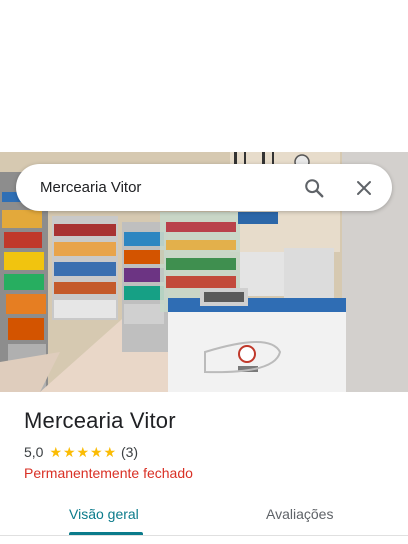 The width and height of the screenshot is (408, 544). I want to click on rating-row: 5,0 ★ ★ ★ ★ ★ (3), so click(81, 452).